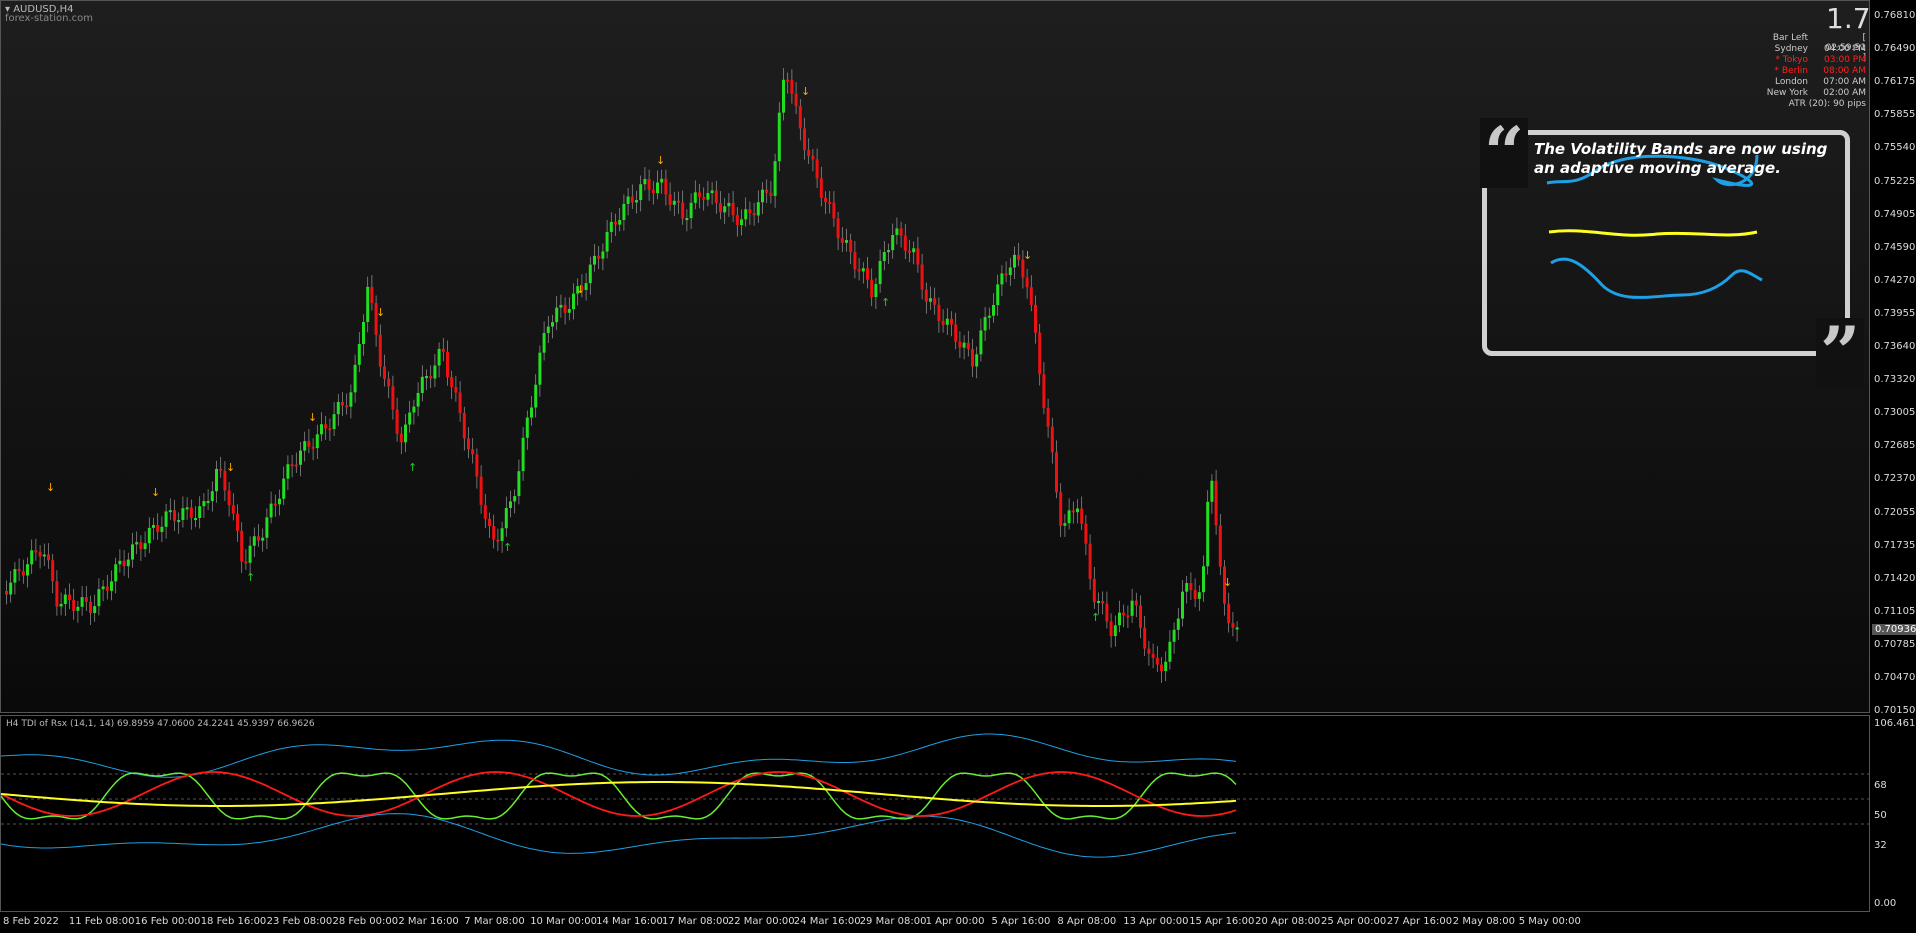  I want to click on time-tick: 8 Apr 08:00, so click(1087, 921).